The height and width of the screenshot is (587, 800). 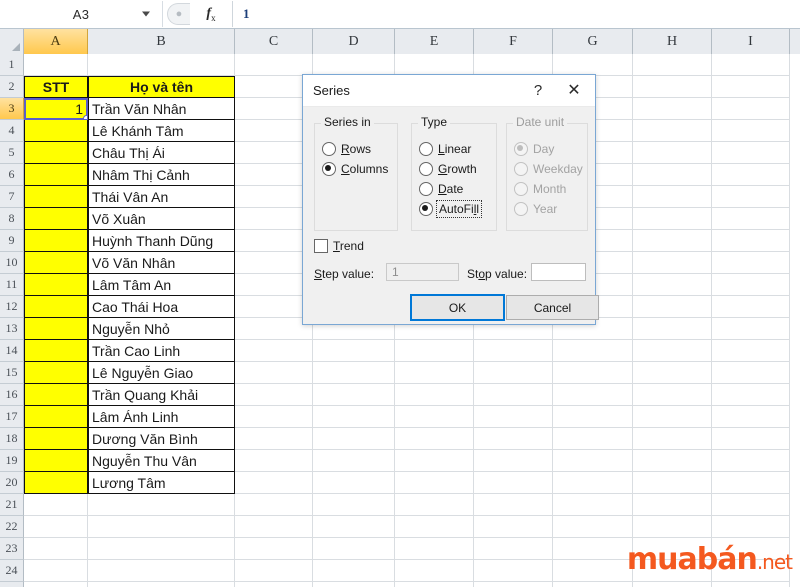 What do you see at coordinates (538, 90) in the screenshot?
I see `help-icon: ?` at bounding box center [538, 90].